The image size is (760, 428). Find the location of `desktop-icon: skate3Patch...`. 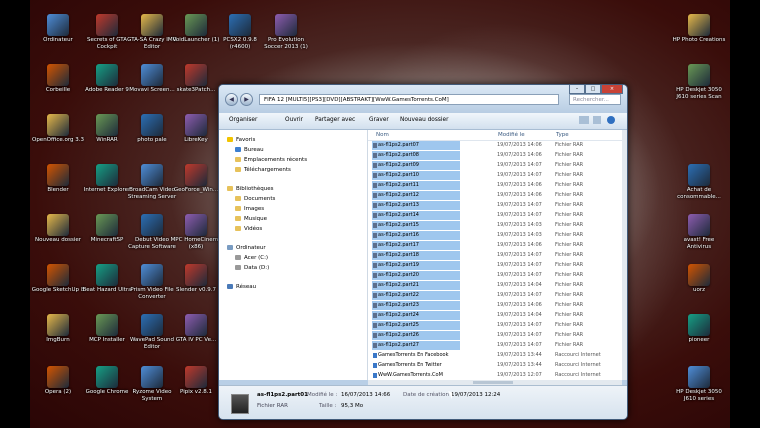

desktop-icon: skate3Patch... is located at coordinates (196, 79).